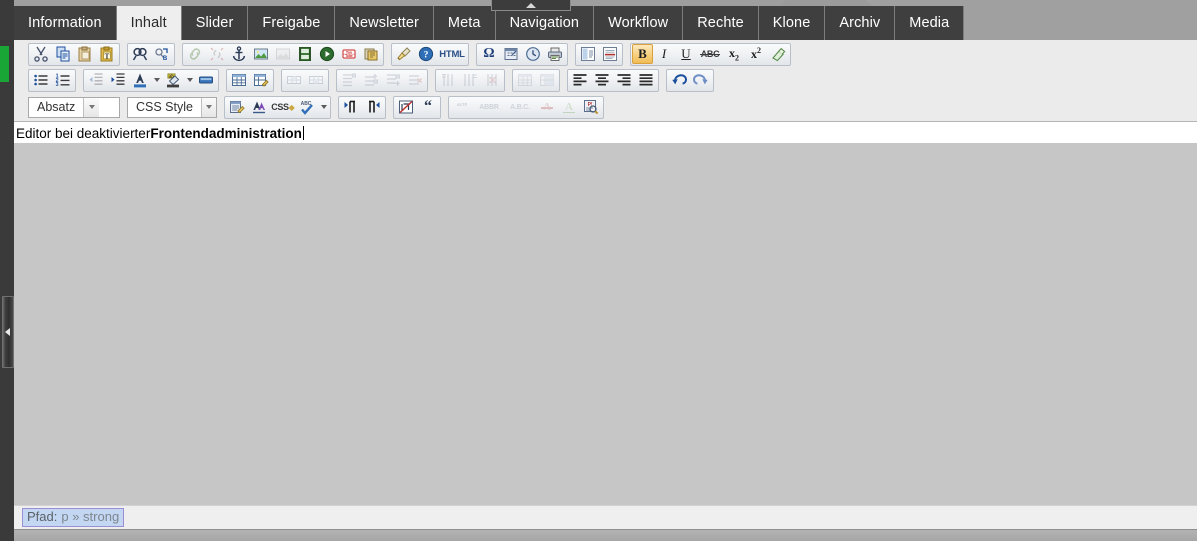 This screenshot has height=541, width=1197. What do you see at coordinates (165, 59) in the screenshot?
I see `svg-text: B` at bounding box center [165, 59].